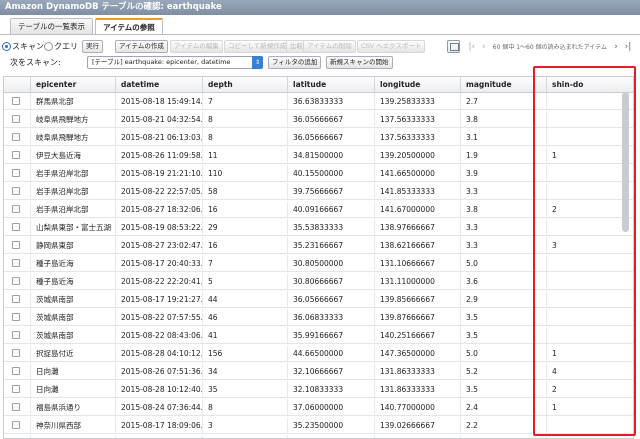 The width and height of the screenshot is (640, 439). I want to click on cell-magnitude: 3.9, so click(504, 173).